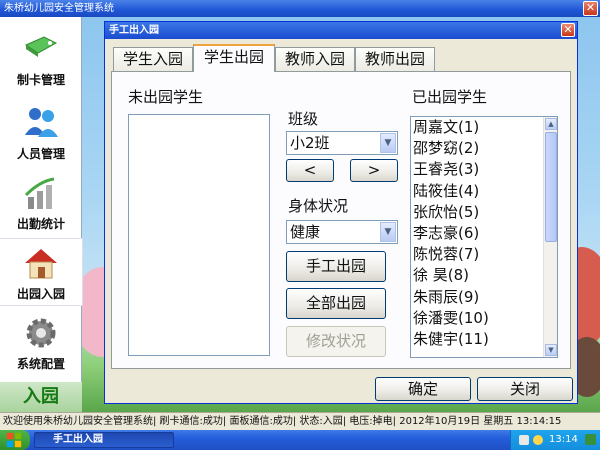  What do you see at coordinates (300, 8) in the screenshot?
I see `app-titlebar: 朱桥幼儿园安全管理系统 ✕` at bounding box center [300, 8].